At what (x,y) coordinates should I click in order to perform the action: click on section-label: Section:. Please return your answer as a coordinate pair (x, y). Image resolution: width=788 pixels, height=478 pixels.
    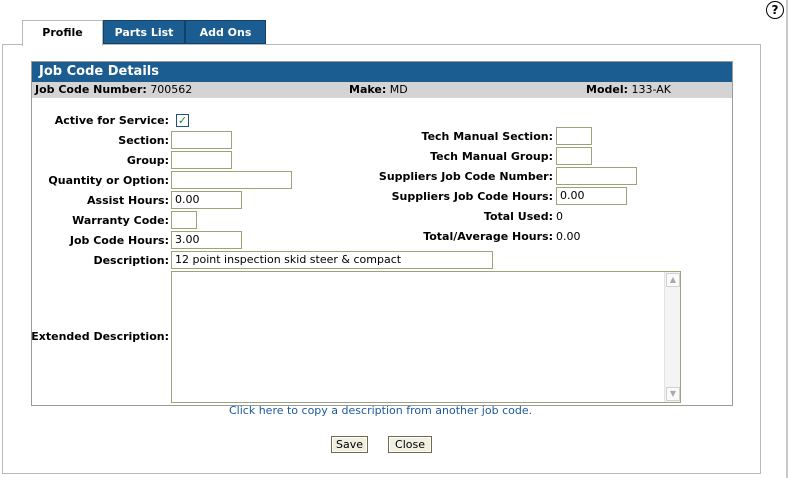
    Looking at the image, I should click on (143, 140).